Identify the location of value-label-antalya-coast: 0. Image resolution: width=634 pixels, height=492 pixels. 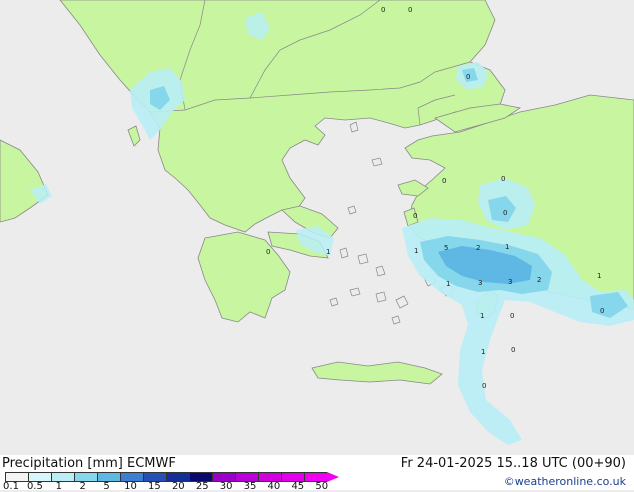
(602, 311).